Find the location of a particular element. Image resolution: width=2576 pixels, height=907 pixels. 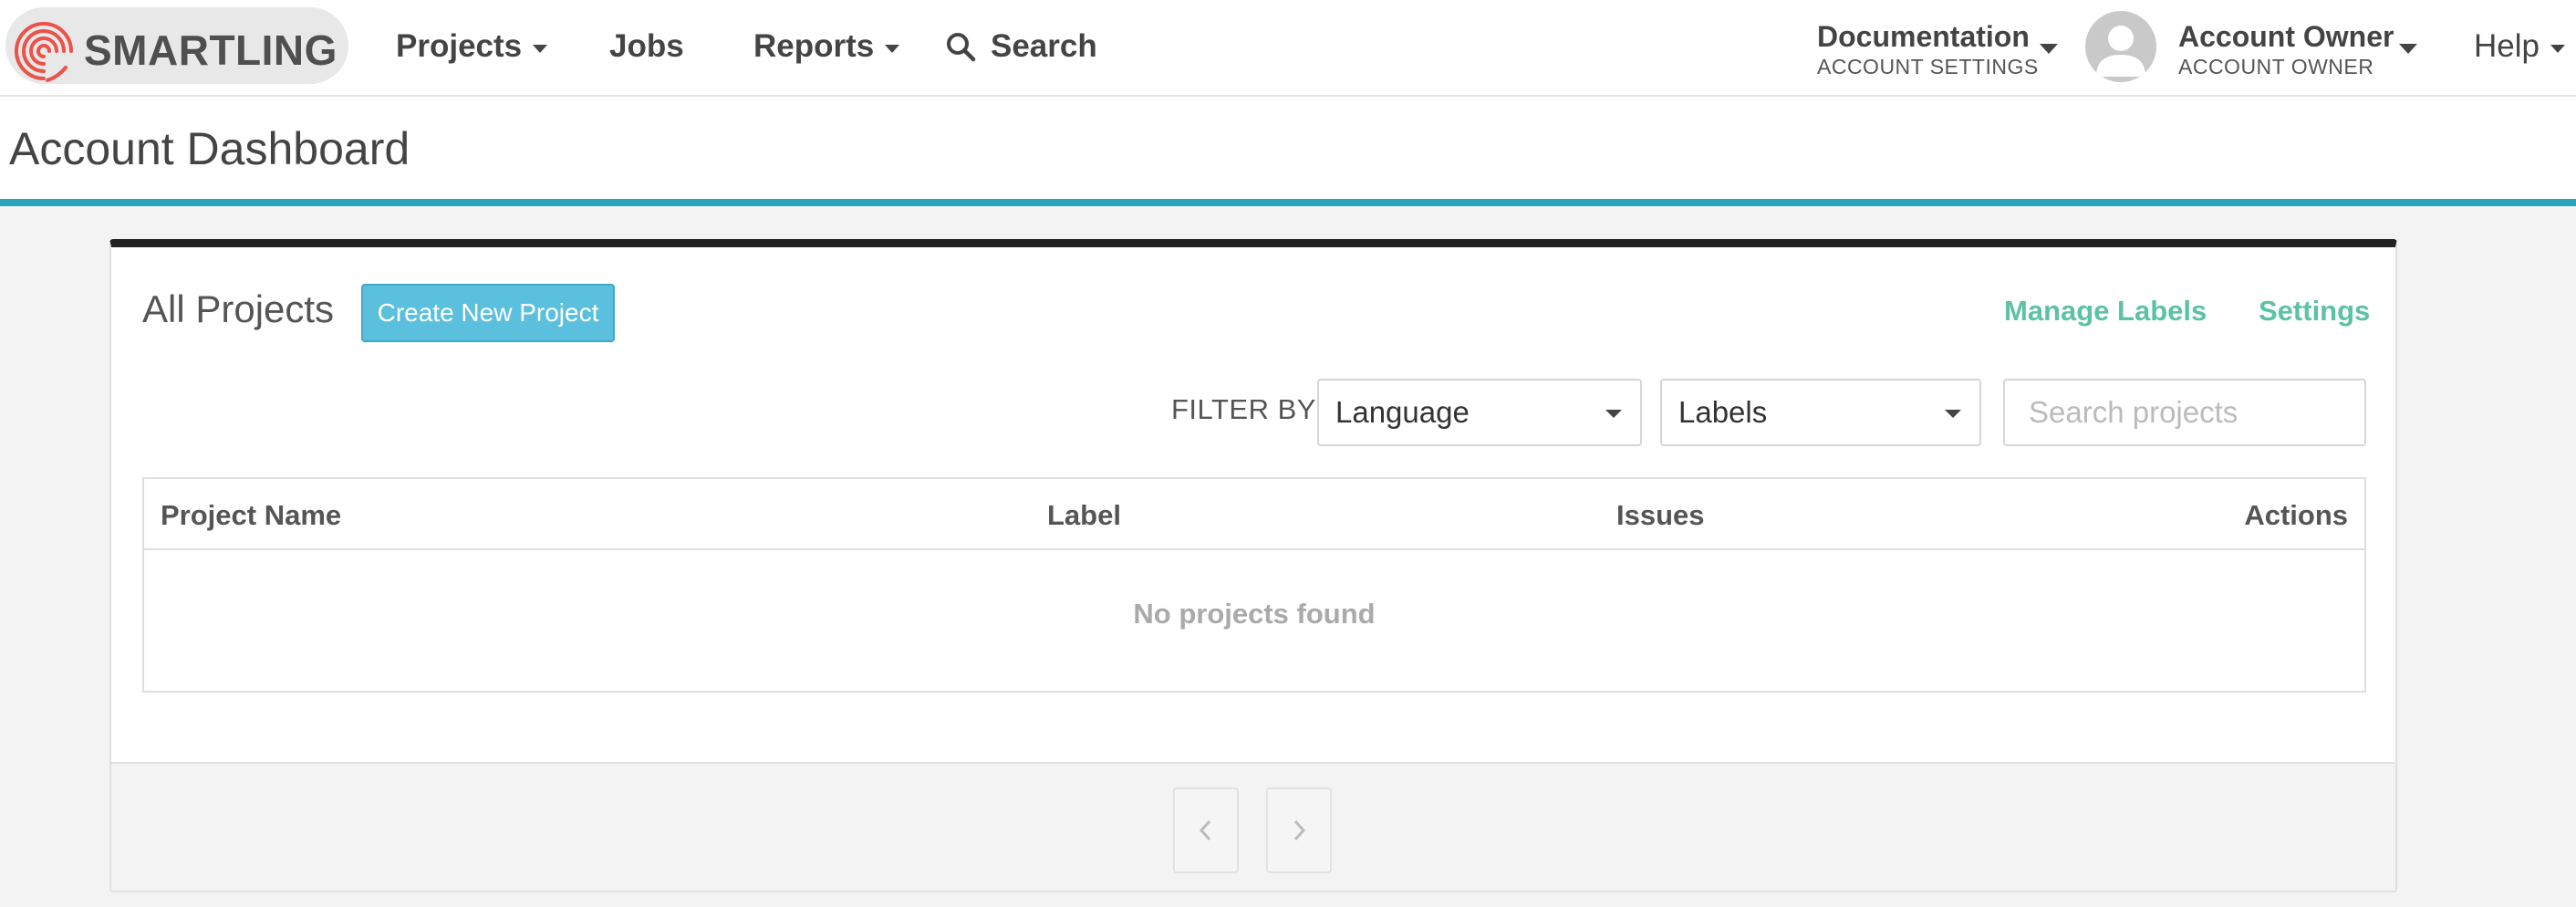

labels-select-value: Labels is located at coordinates (1723, 412).